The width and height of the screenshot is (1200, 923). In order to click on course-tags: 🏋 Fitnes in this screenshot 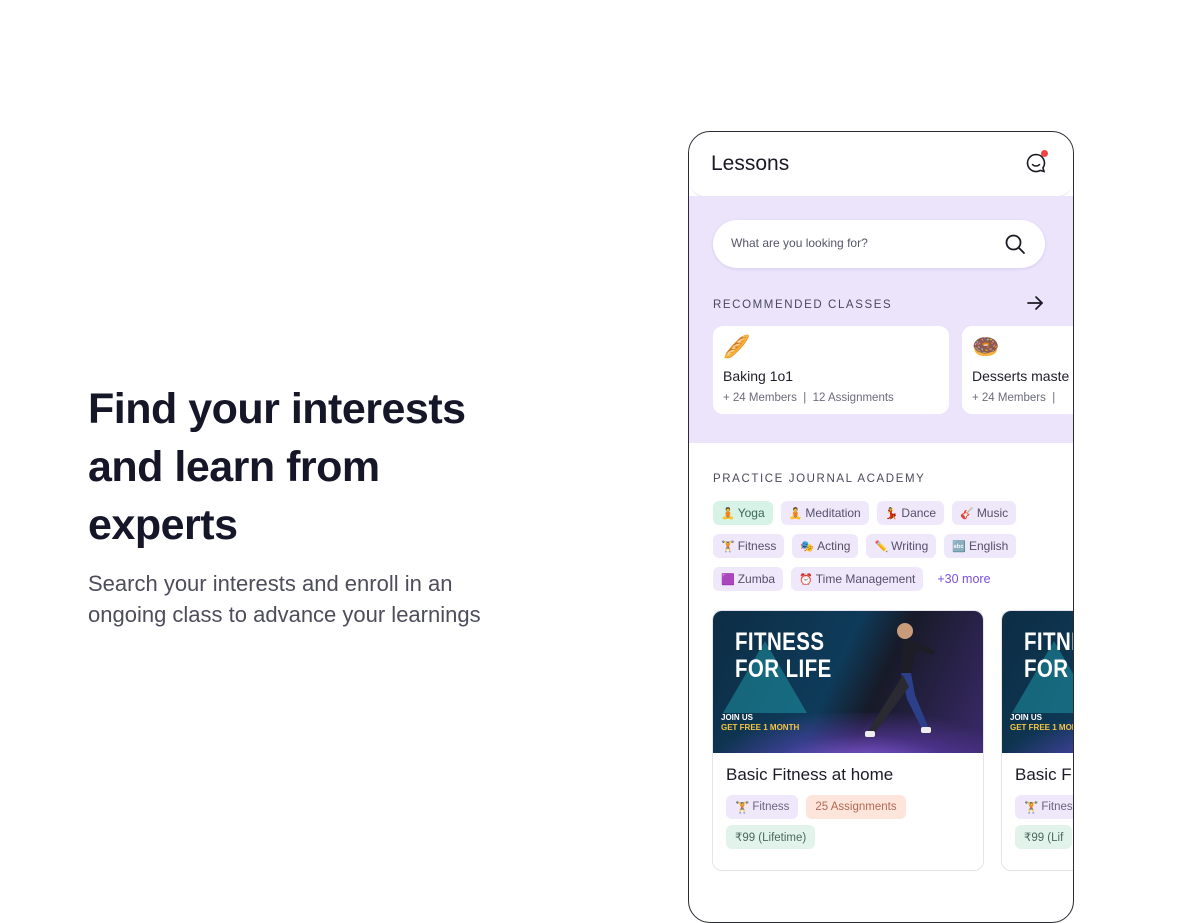, I will do `click(1044, 807)`.